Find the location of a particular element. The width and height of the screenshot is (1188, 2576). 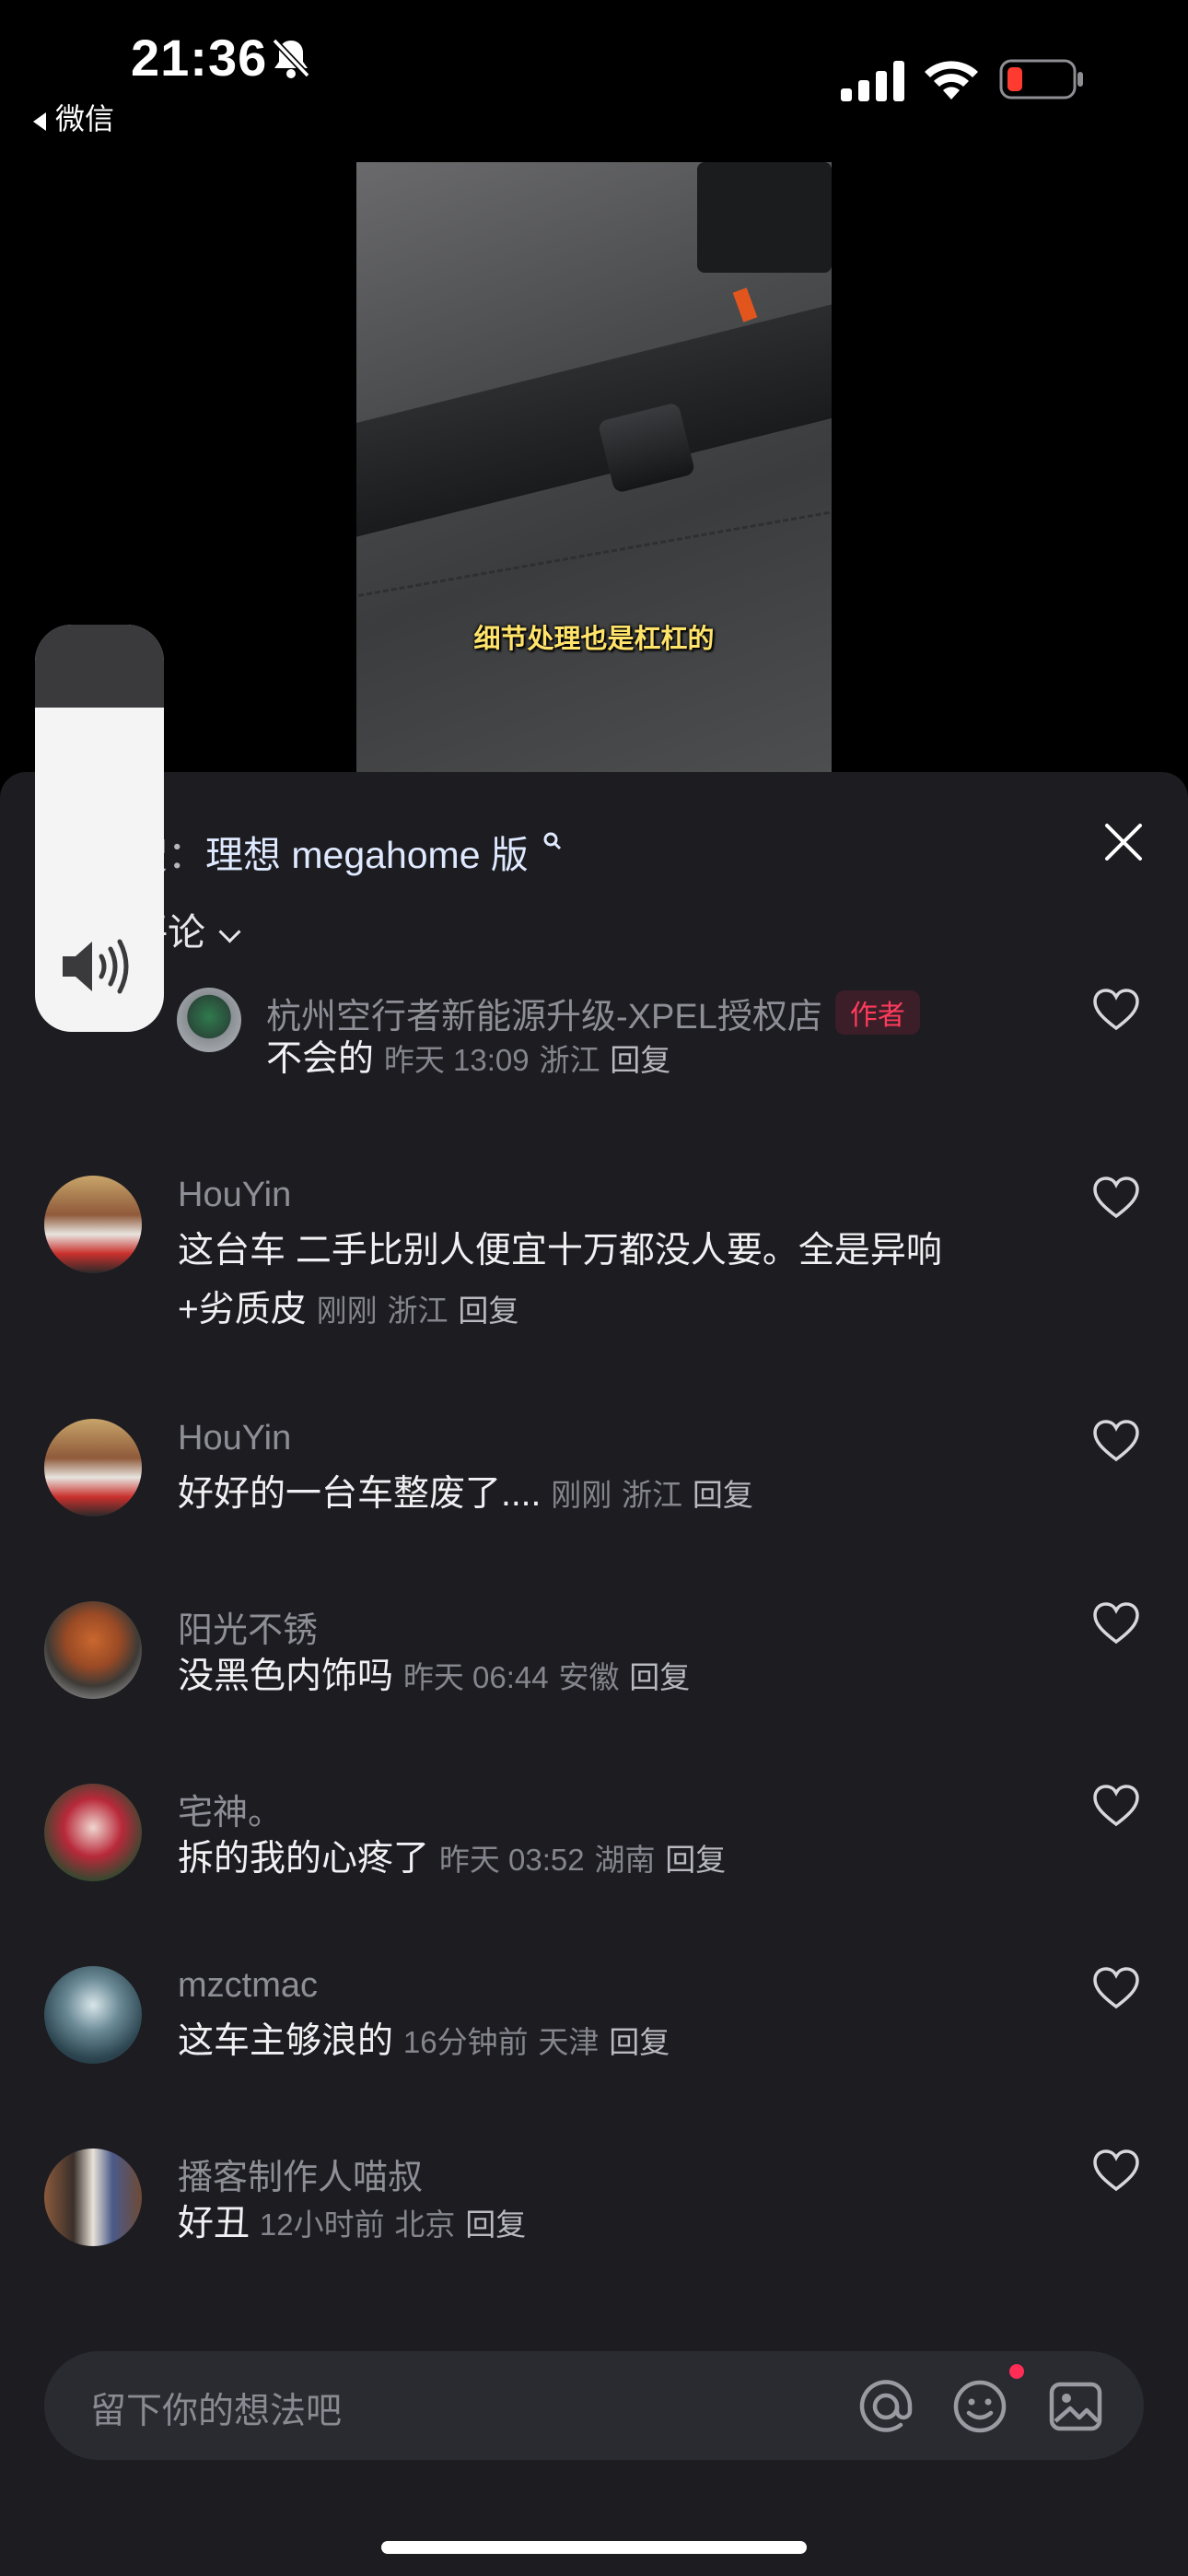

close-icon is located at coordinates (1123, 842).